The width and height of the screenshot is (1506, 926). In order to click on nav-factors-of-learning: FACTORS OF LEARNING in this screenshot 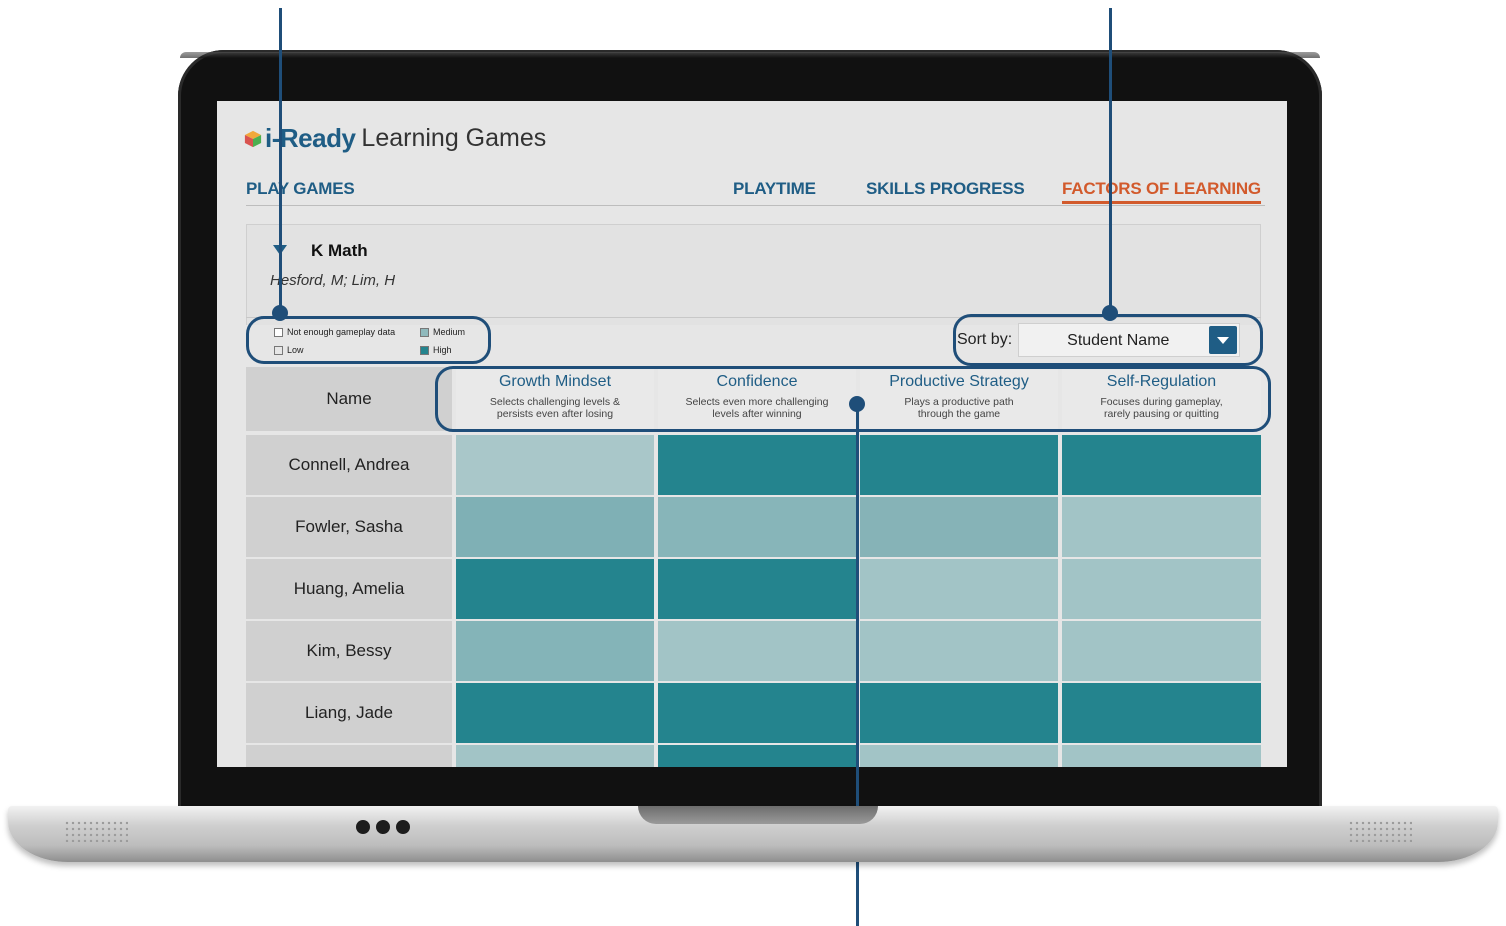, I will do `click(1161, 191)`.